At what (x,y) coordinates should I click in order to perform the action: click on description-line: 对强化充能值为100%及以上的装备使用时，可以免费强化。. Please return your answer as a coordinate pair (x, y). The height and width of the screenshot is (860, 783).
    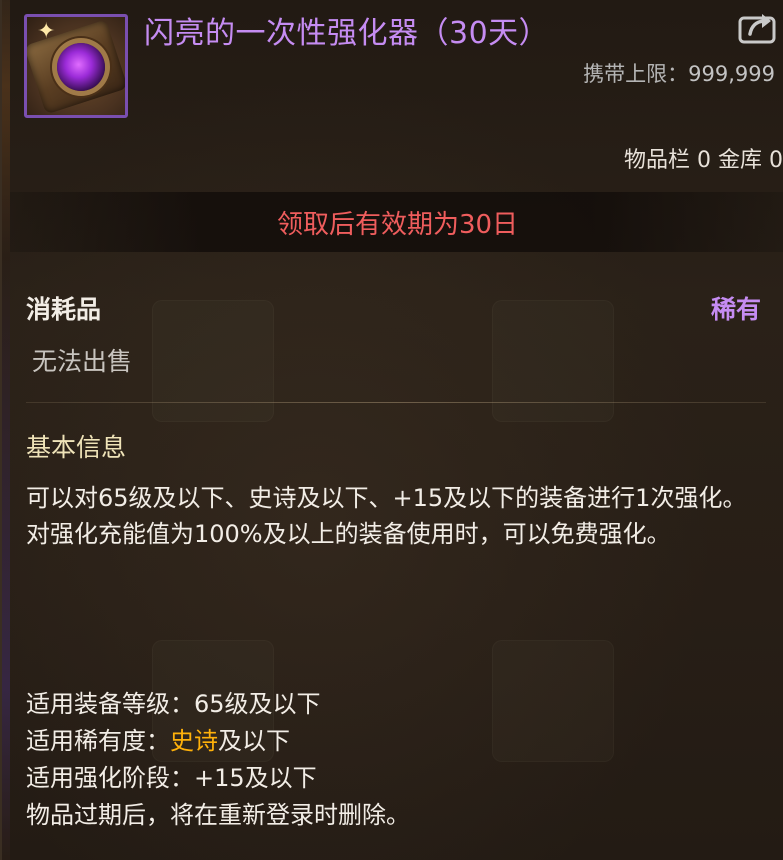
    Looking at the image, I should click on (348, 534).